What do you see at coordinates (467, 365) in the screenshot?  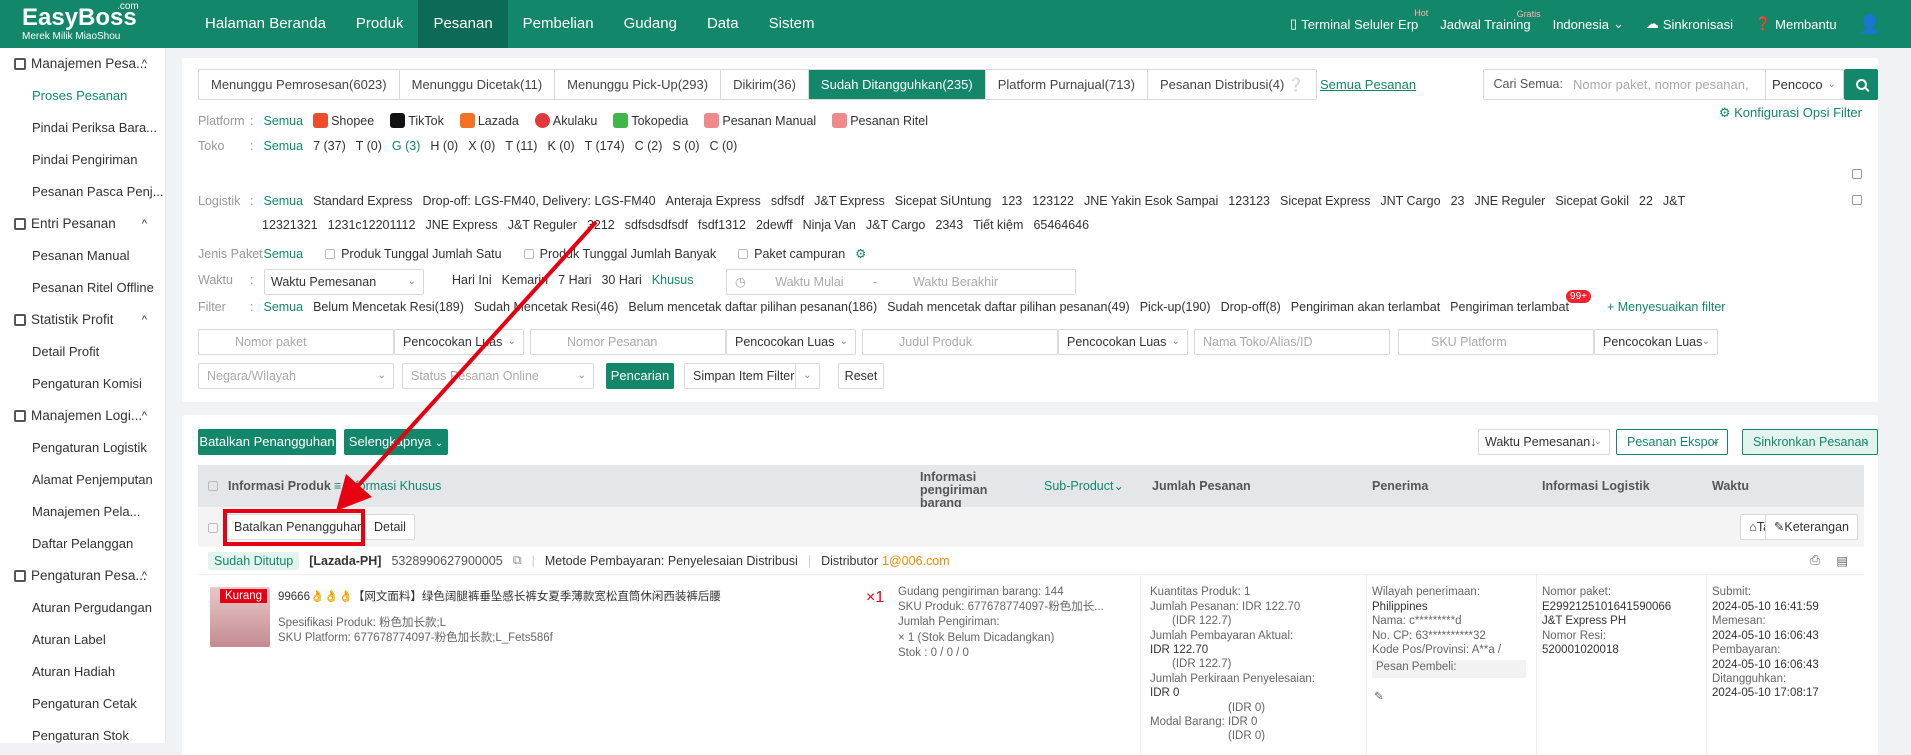 I see `annotation-arrow` at bounding box center [467, 365].